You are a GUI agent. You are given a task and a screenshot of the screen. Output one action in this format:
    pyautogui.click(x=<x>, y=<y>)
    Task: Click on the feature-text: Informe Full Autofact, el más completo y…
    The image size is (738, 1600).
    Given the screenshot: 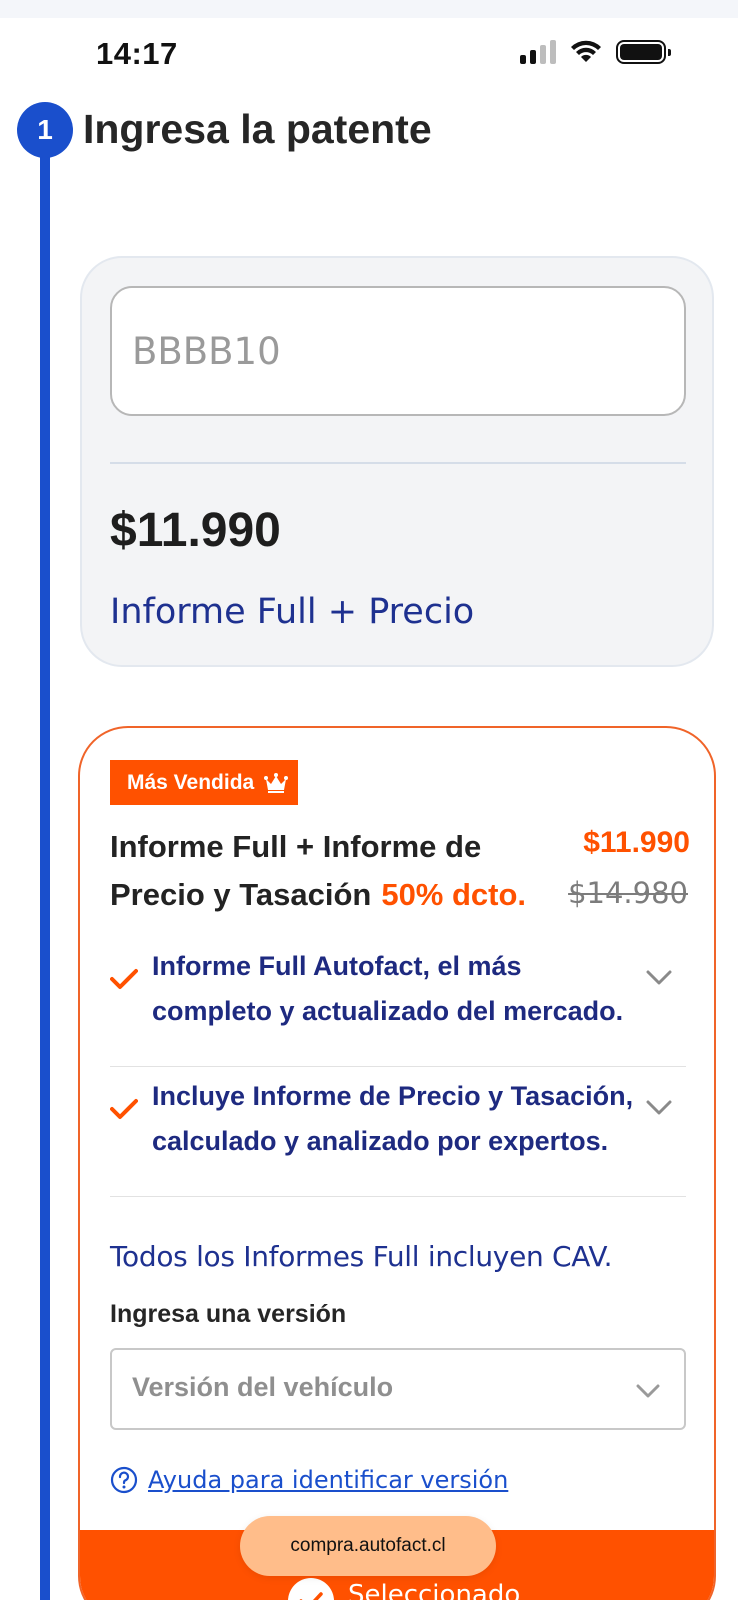 What is the action you would take?
    pyautogui.click(x=397, y=989)
    